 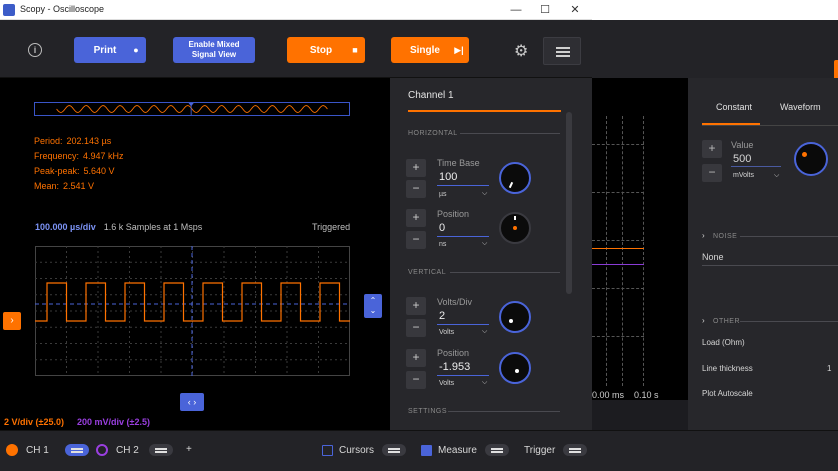 What do you see at coordinates (442, 316) in the screenshot?
I see `volts-div-input: 2` at bounding box center [442, 316].